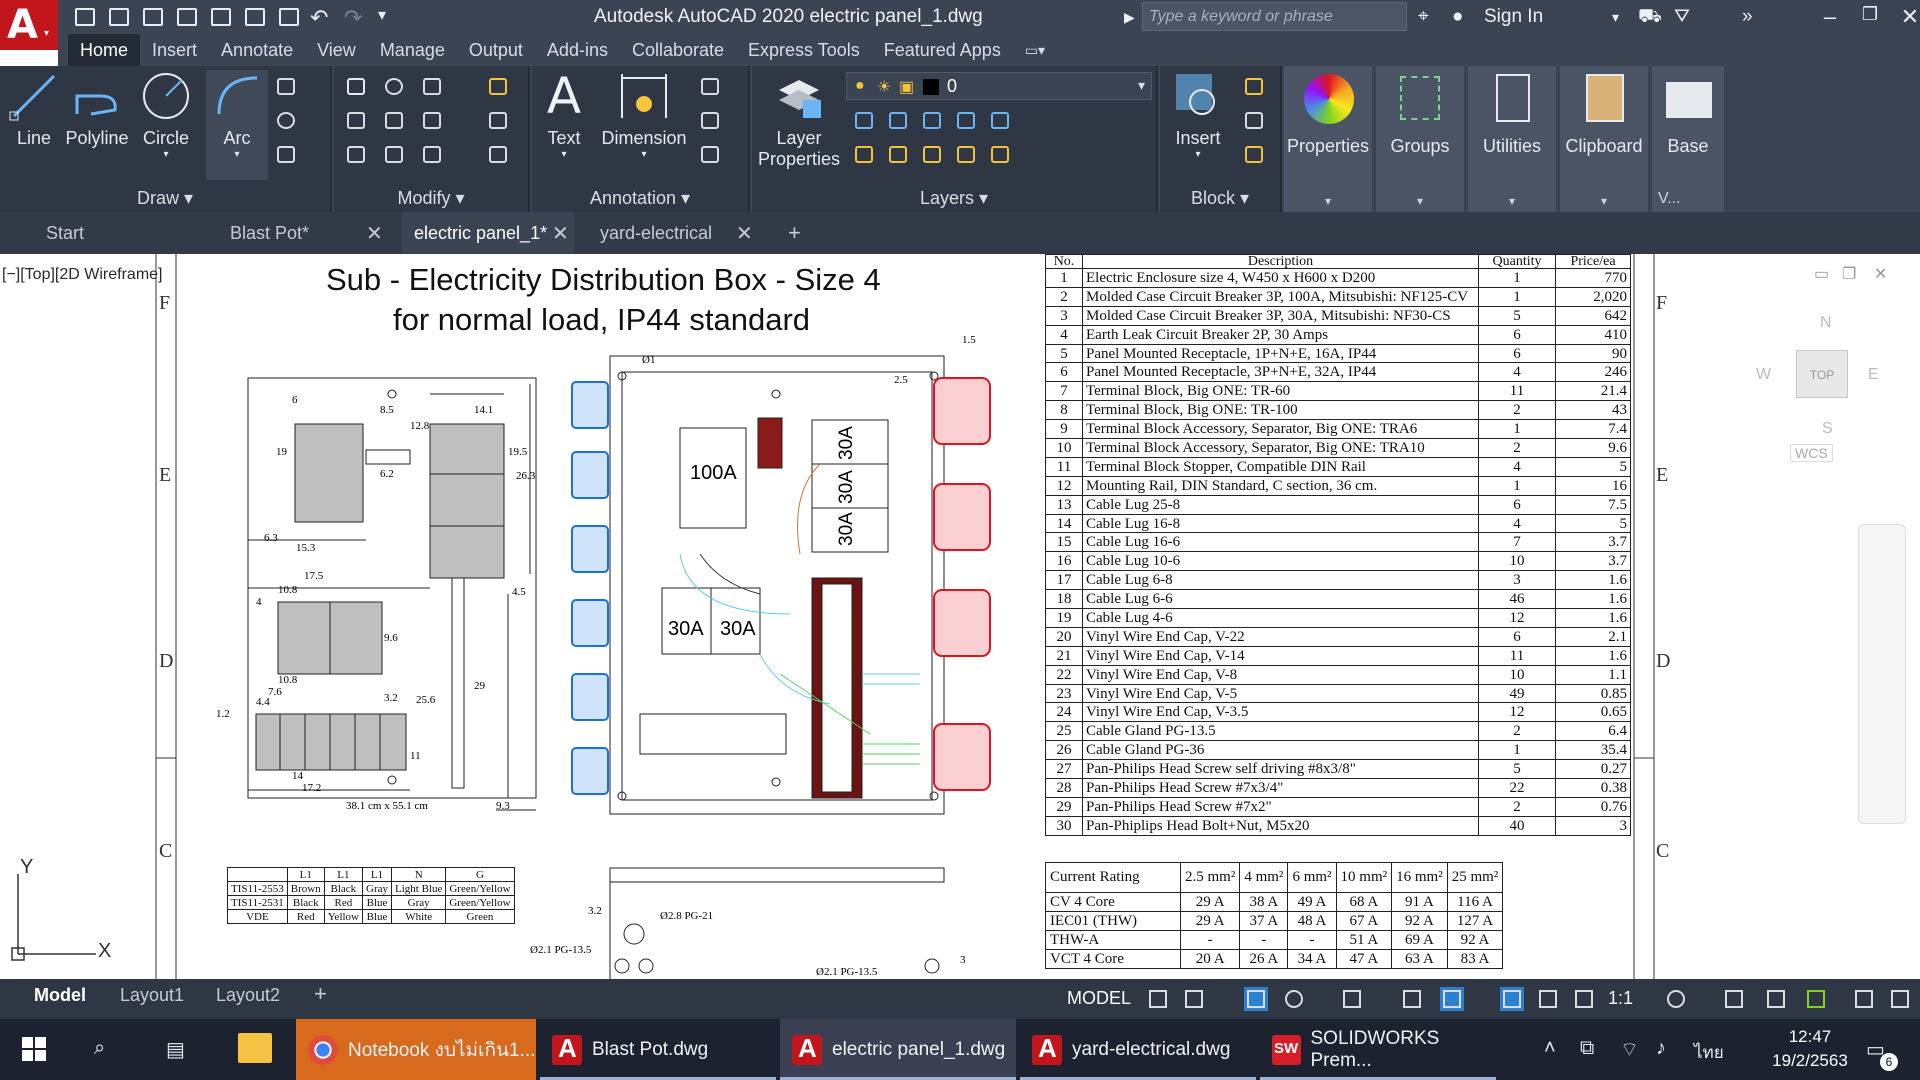 This screenshot has height=1080, width=1920. What do you see at coordinates (394, 87) in the screenshot?
I see `rotate-icon` at bounding box center [394, 87].